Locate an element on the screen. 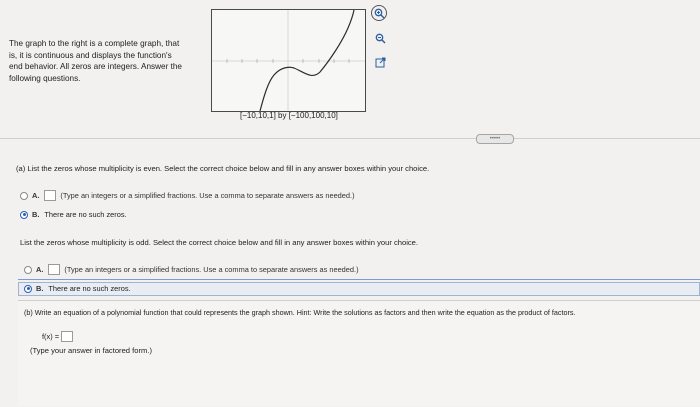 This screenshot has width=700, height=407. graph-plot is located at coordinates (288, 60).